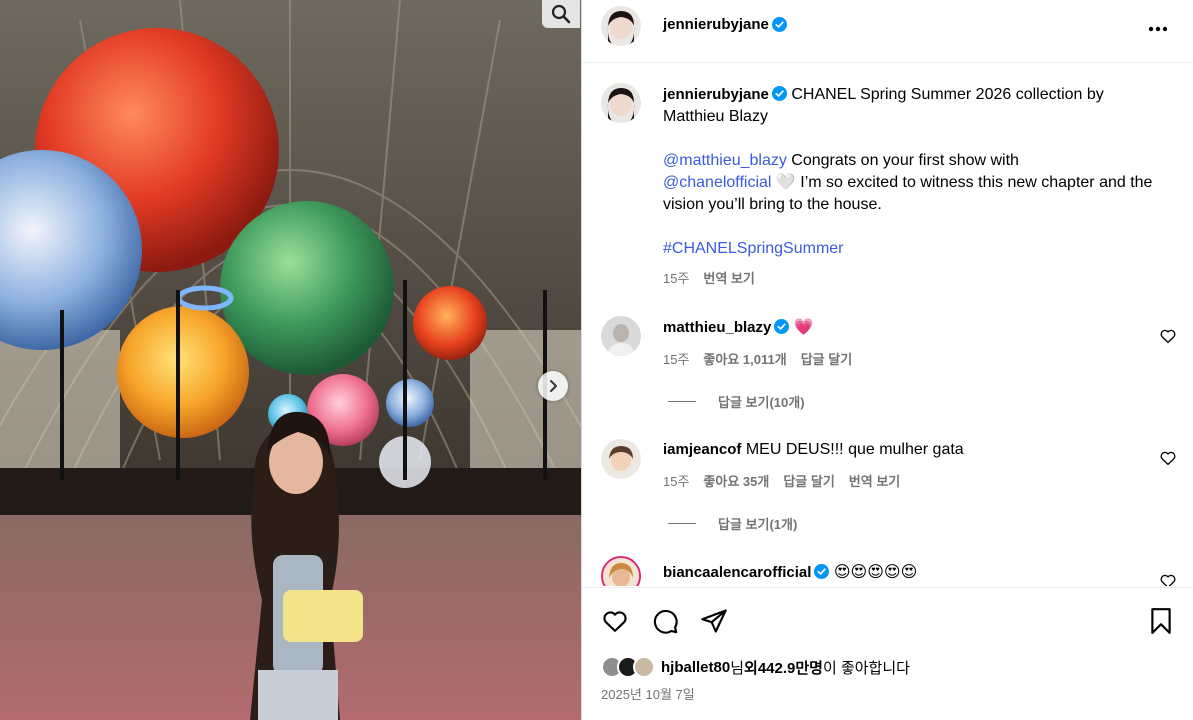 This screenshot has height=720, width=1193. I want to click on more-horizontal-icon, so click(1158, 29).